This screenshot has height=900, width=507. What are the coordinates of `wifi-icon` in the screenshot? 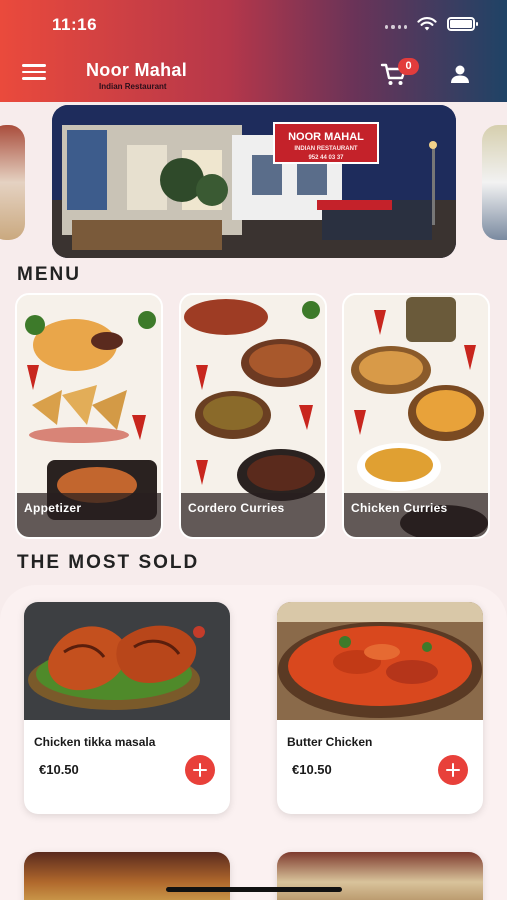 It's located at (427, 24).